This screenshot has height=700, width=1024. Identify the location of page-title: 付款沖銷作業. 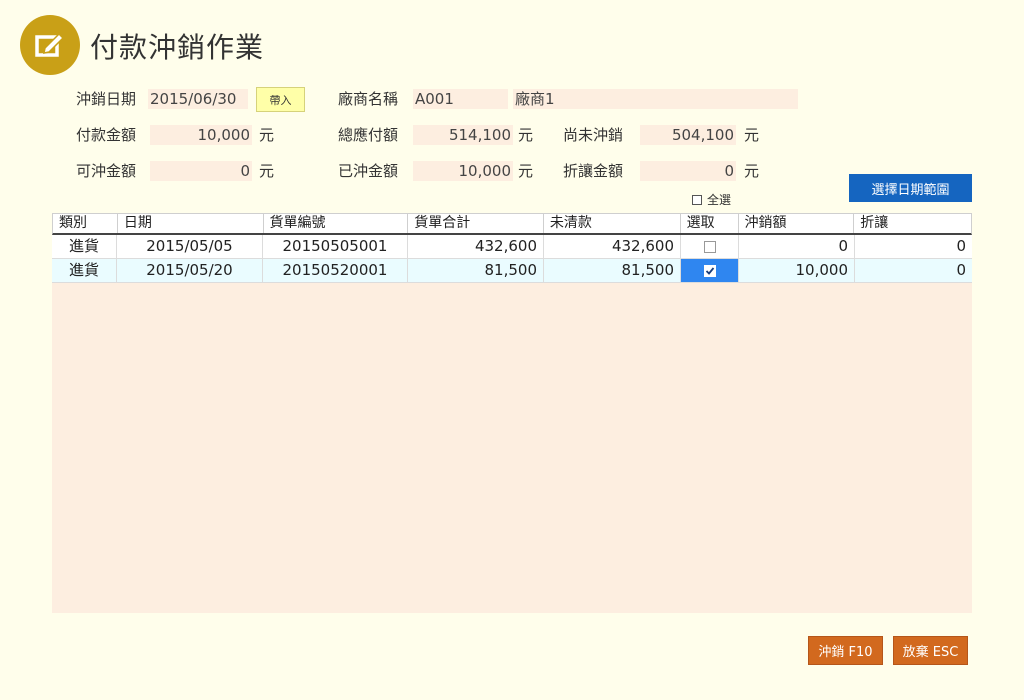
(177, 47).